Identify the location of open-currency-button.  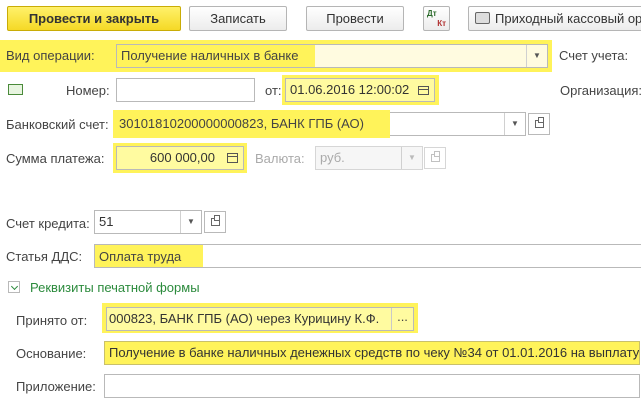
(435, 158).